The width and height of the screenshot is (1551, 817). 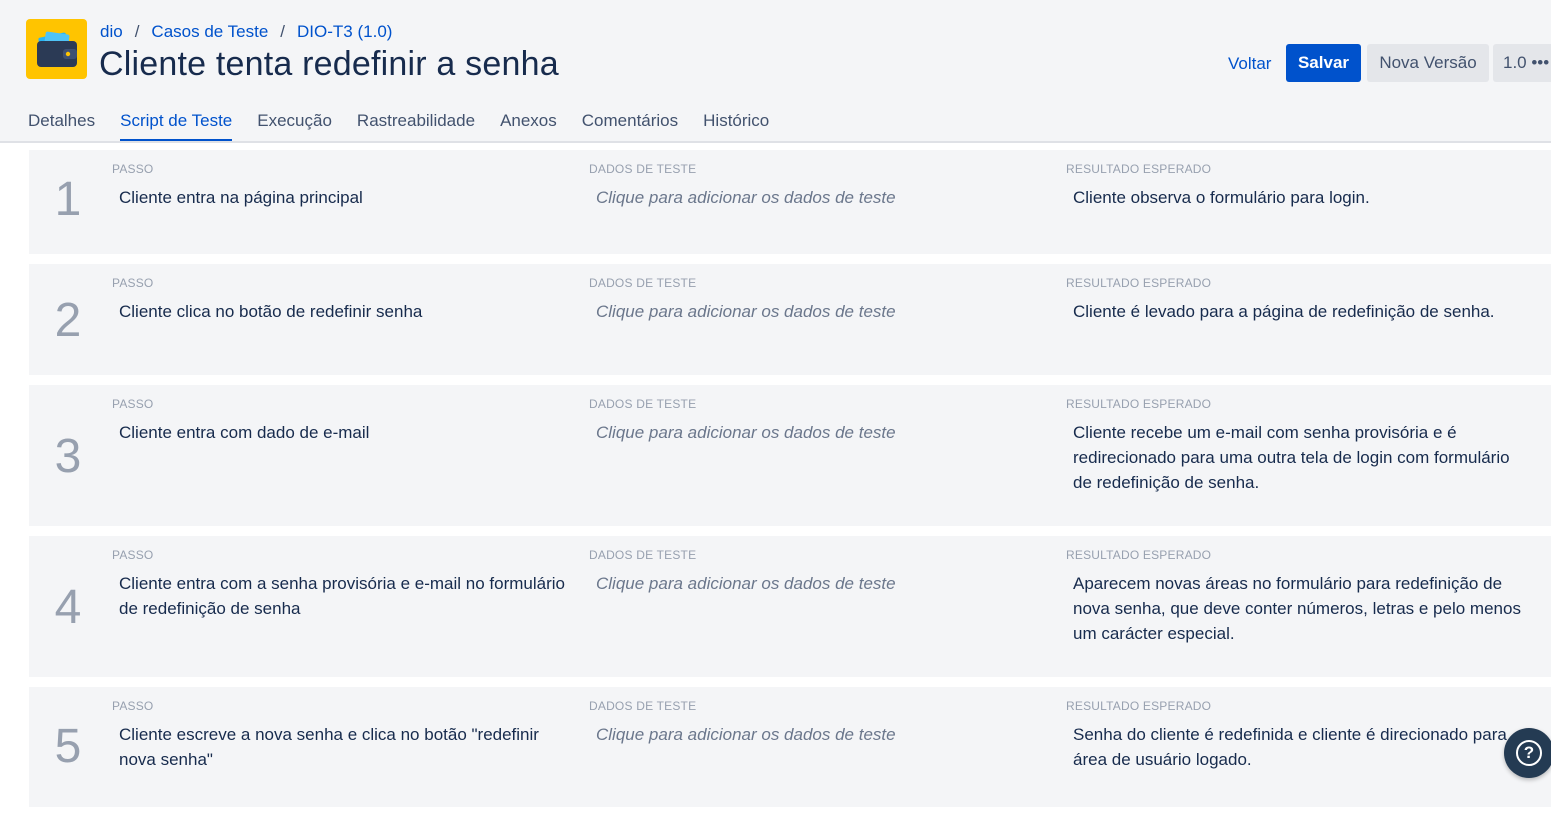 I want to click on step-number: 1, so click(x=68, y=199).